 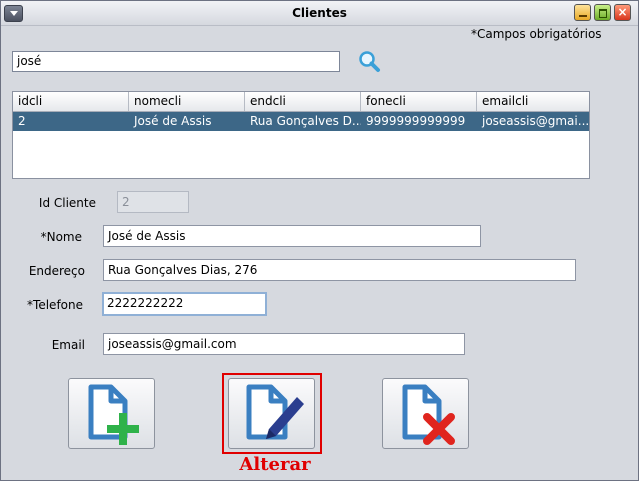 What do you see at coordinates (67, 203) in the screenshot?
I see `id-label: Id Cliente` at bounding box center [67, 203].